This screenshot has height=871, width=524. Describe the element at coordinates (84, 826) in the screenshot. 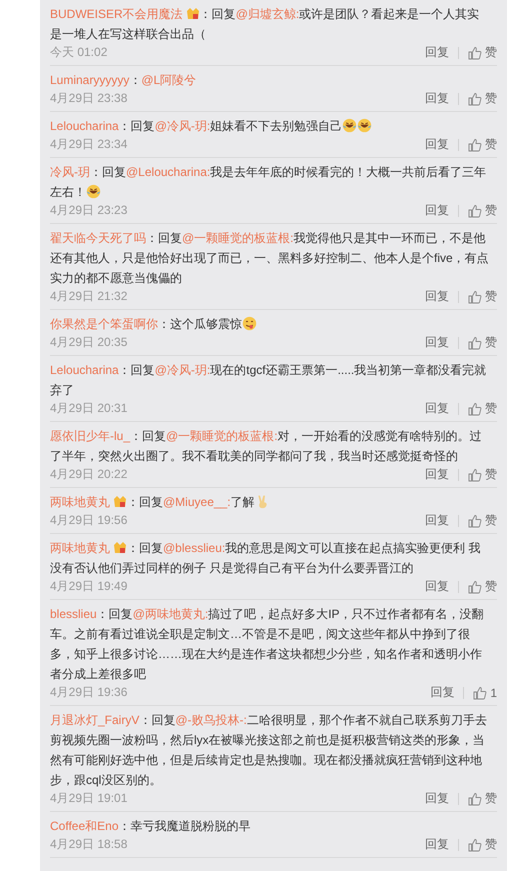

I see `user-link: Coffee和Eno` at that location.